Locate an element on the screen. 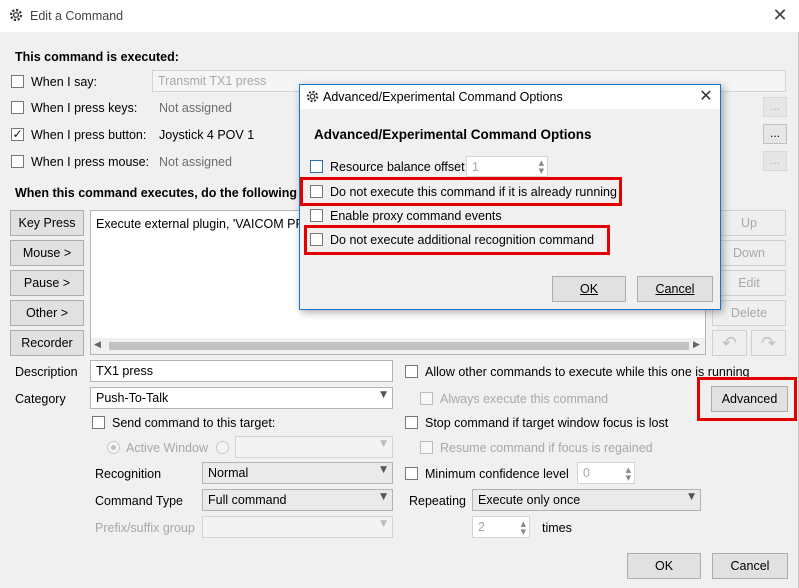 The image size is (799, 588). ok-button: OK is located at coordinates (664, 566).